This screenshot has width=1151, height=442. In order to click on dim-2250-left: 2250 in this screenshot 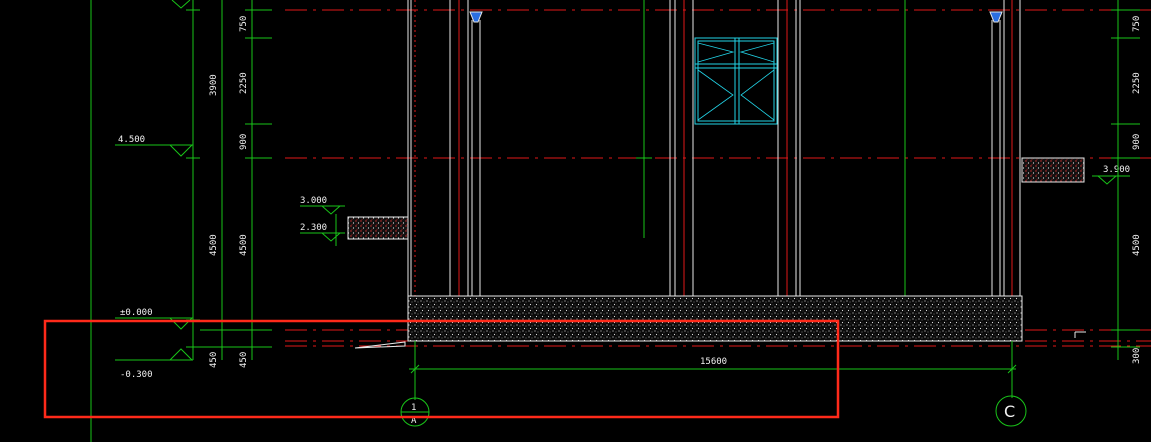, I will do `click(244, 83)`.